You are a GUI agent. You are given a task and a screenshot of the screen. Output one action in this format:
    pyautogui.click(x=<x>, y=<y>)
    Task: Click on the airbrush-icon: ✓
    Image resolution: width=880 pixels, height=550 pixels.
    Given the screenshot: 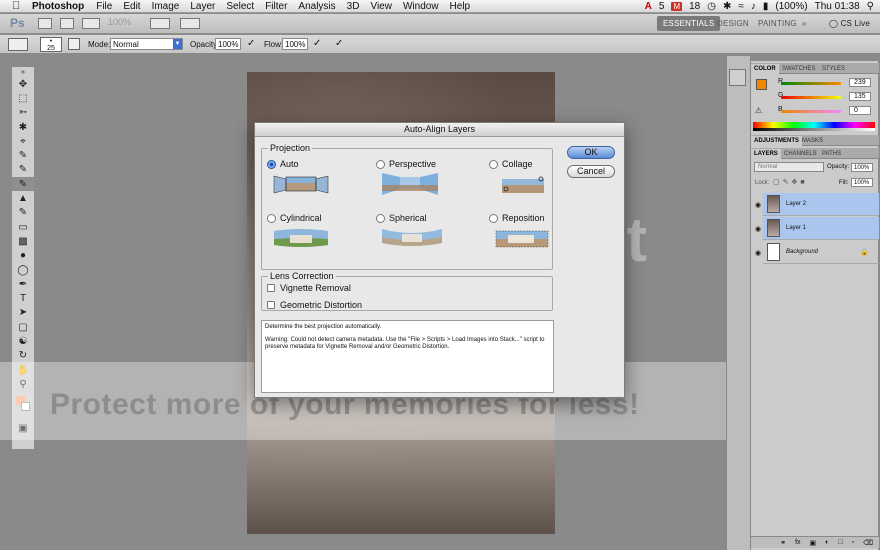 What is the action you would take?
    pyautogui.click(x=317, y=43)
    